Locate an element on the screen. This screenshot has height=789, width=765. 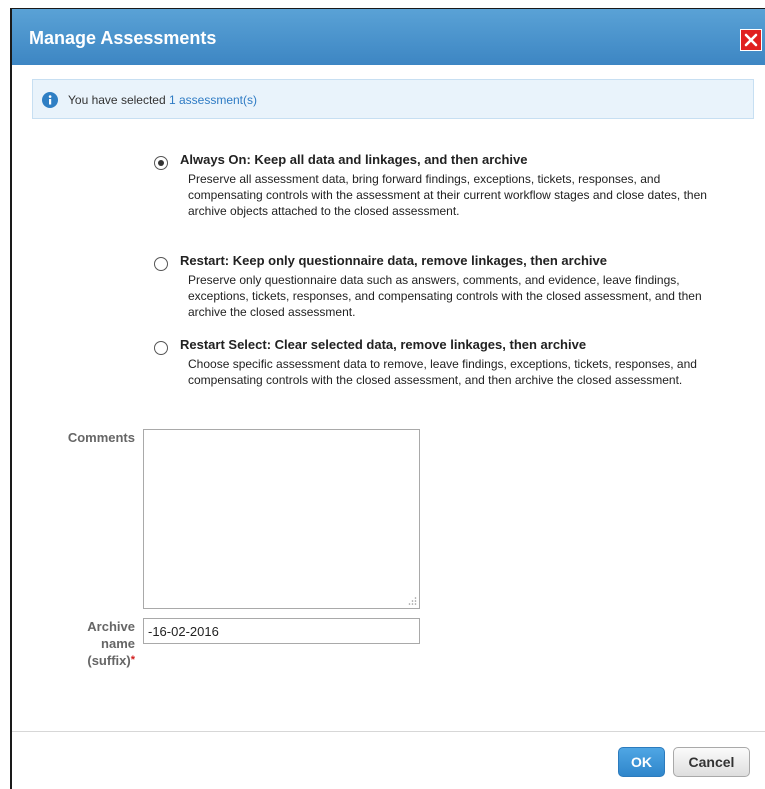
resize-grip-icon is located at coordinates (412, 601).